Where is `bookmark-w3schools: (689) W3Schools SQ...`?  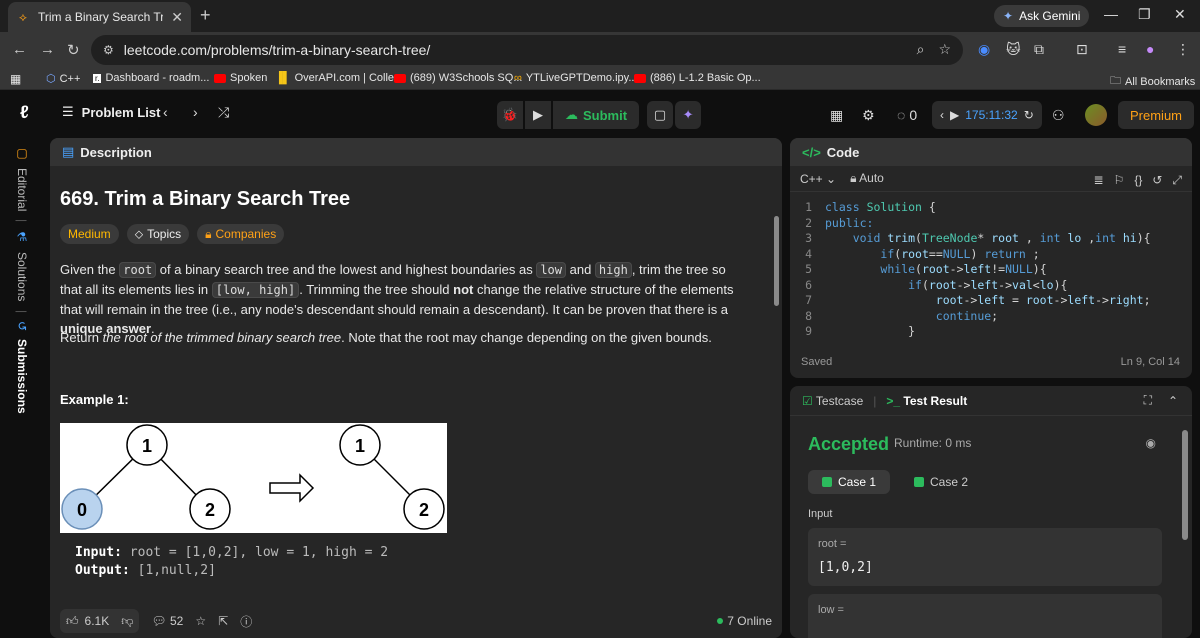
bookmark-w3schools: (689) W3Schools SQ... is located at coordinates (458, 78).